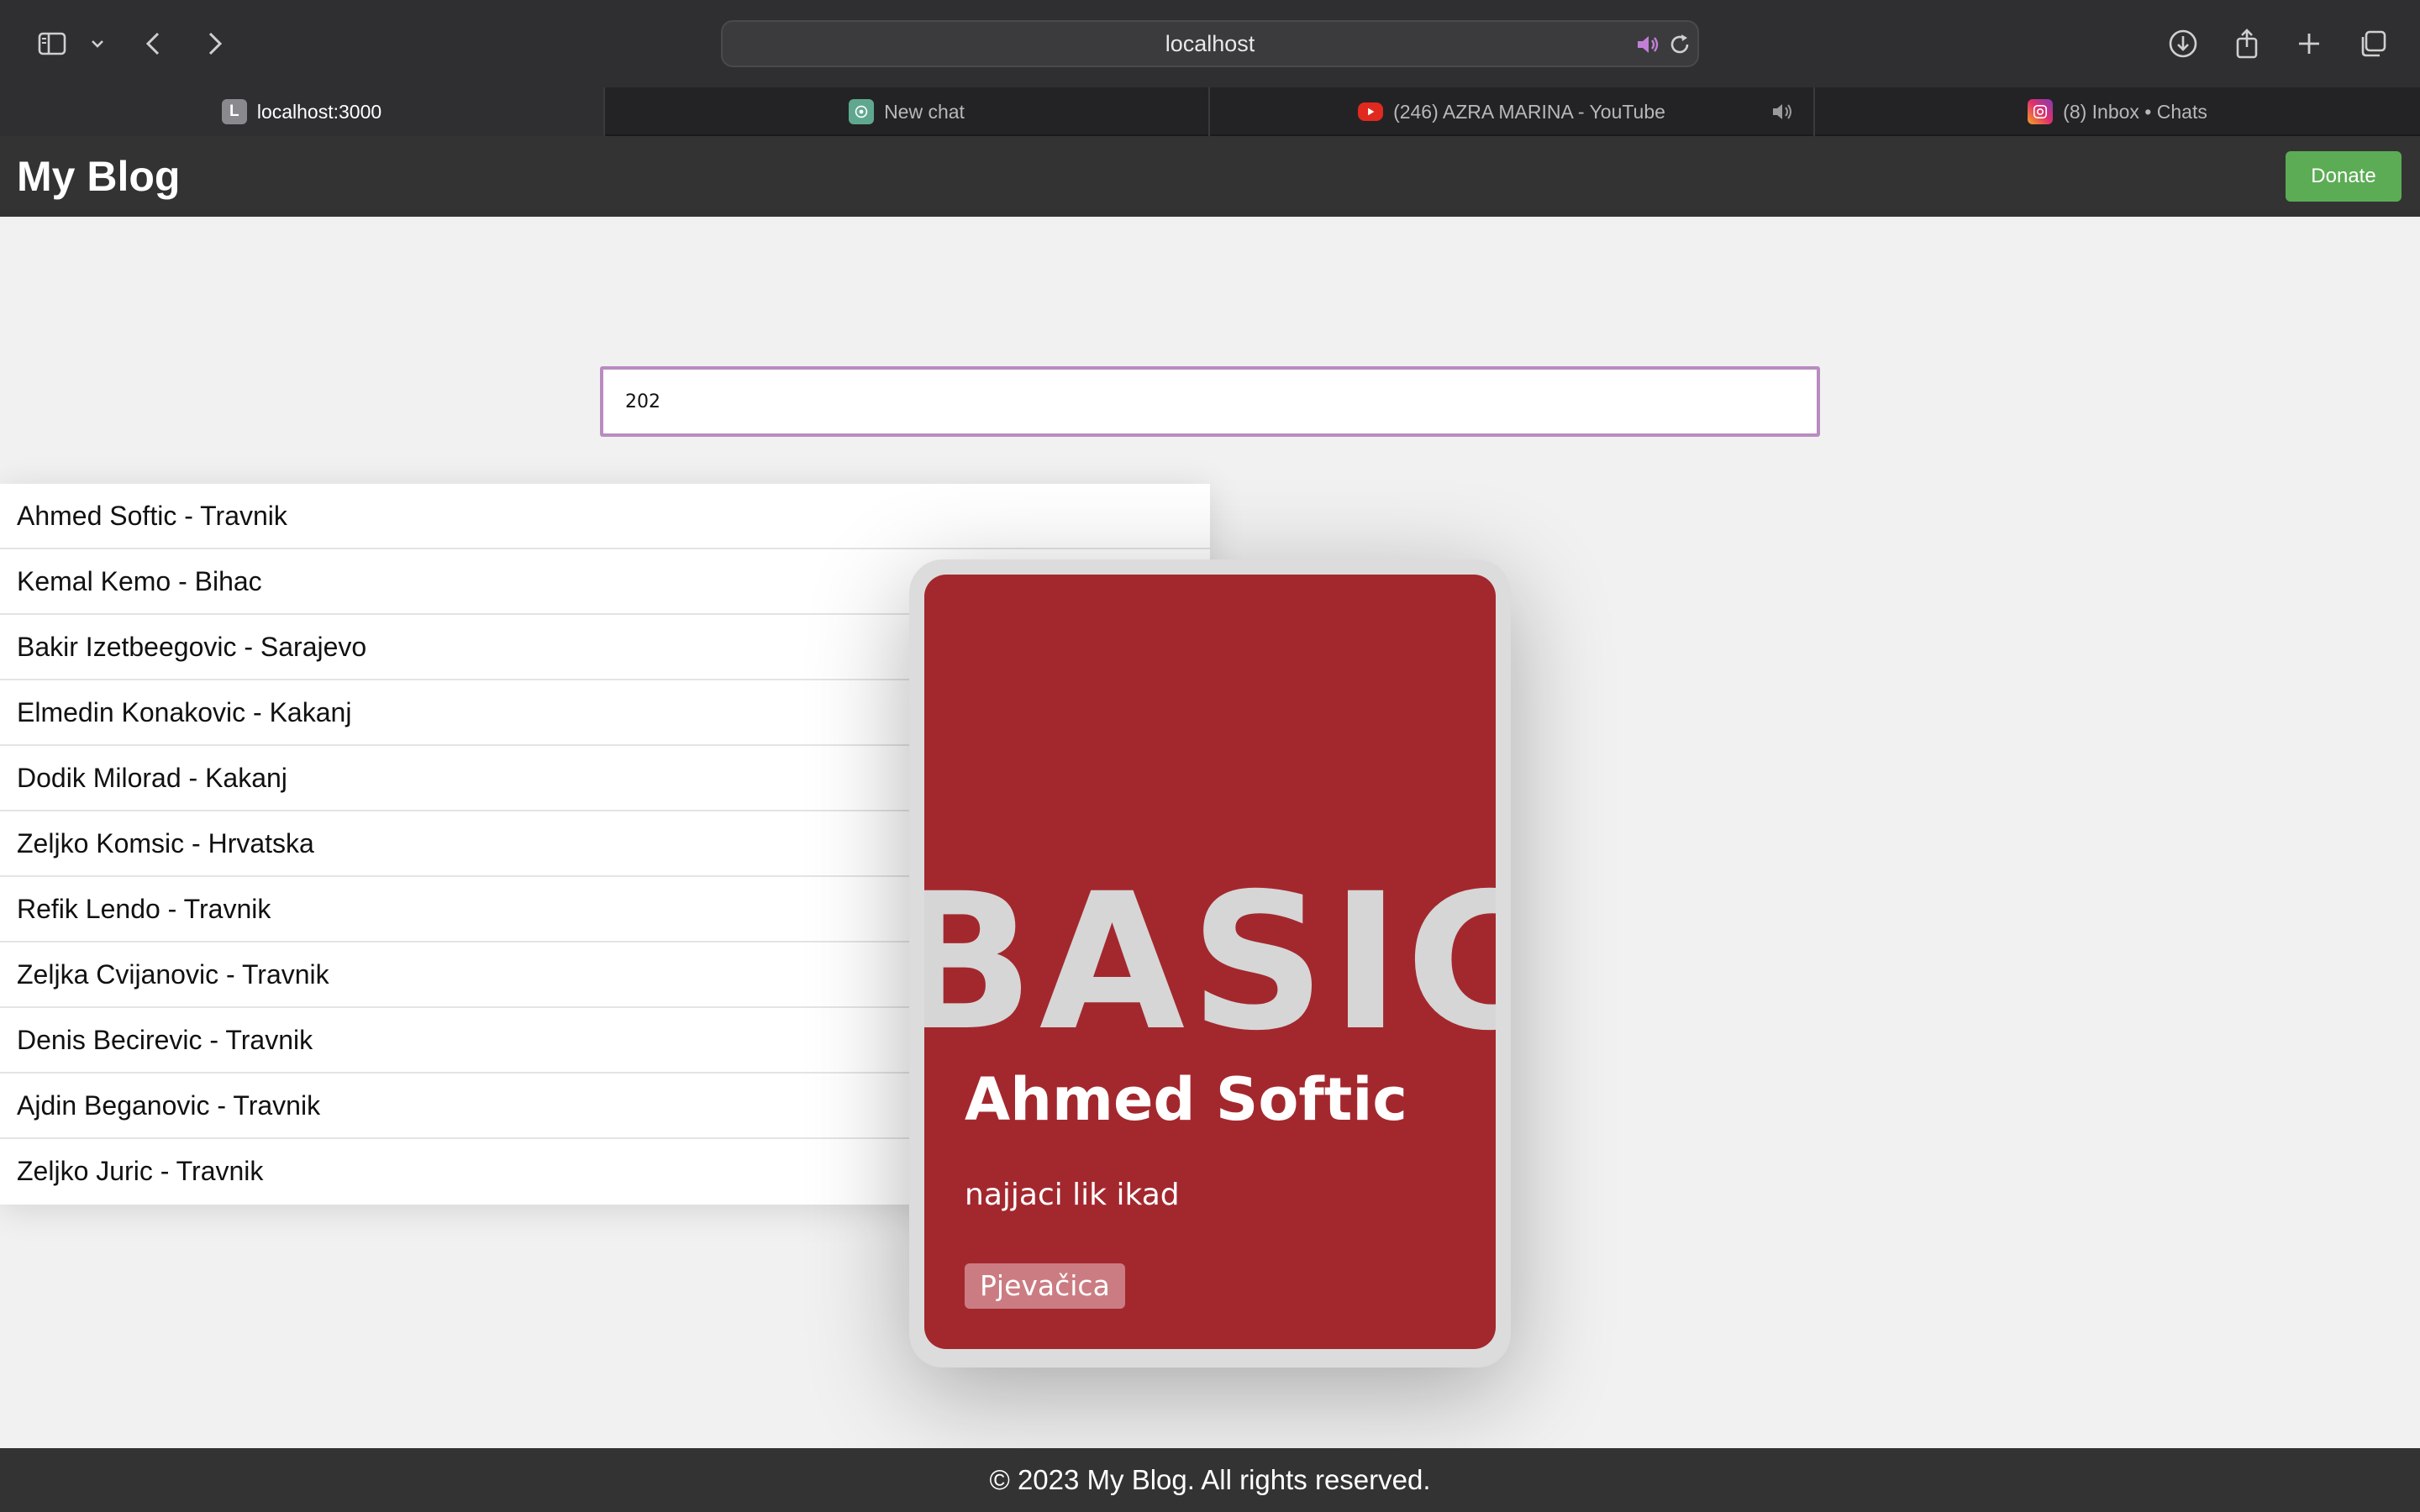  I want to click on download-icon, so click(2183, 44).